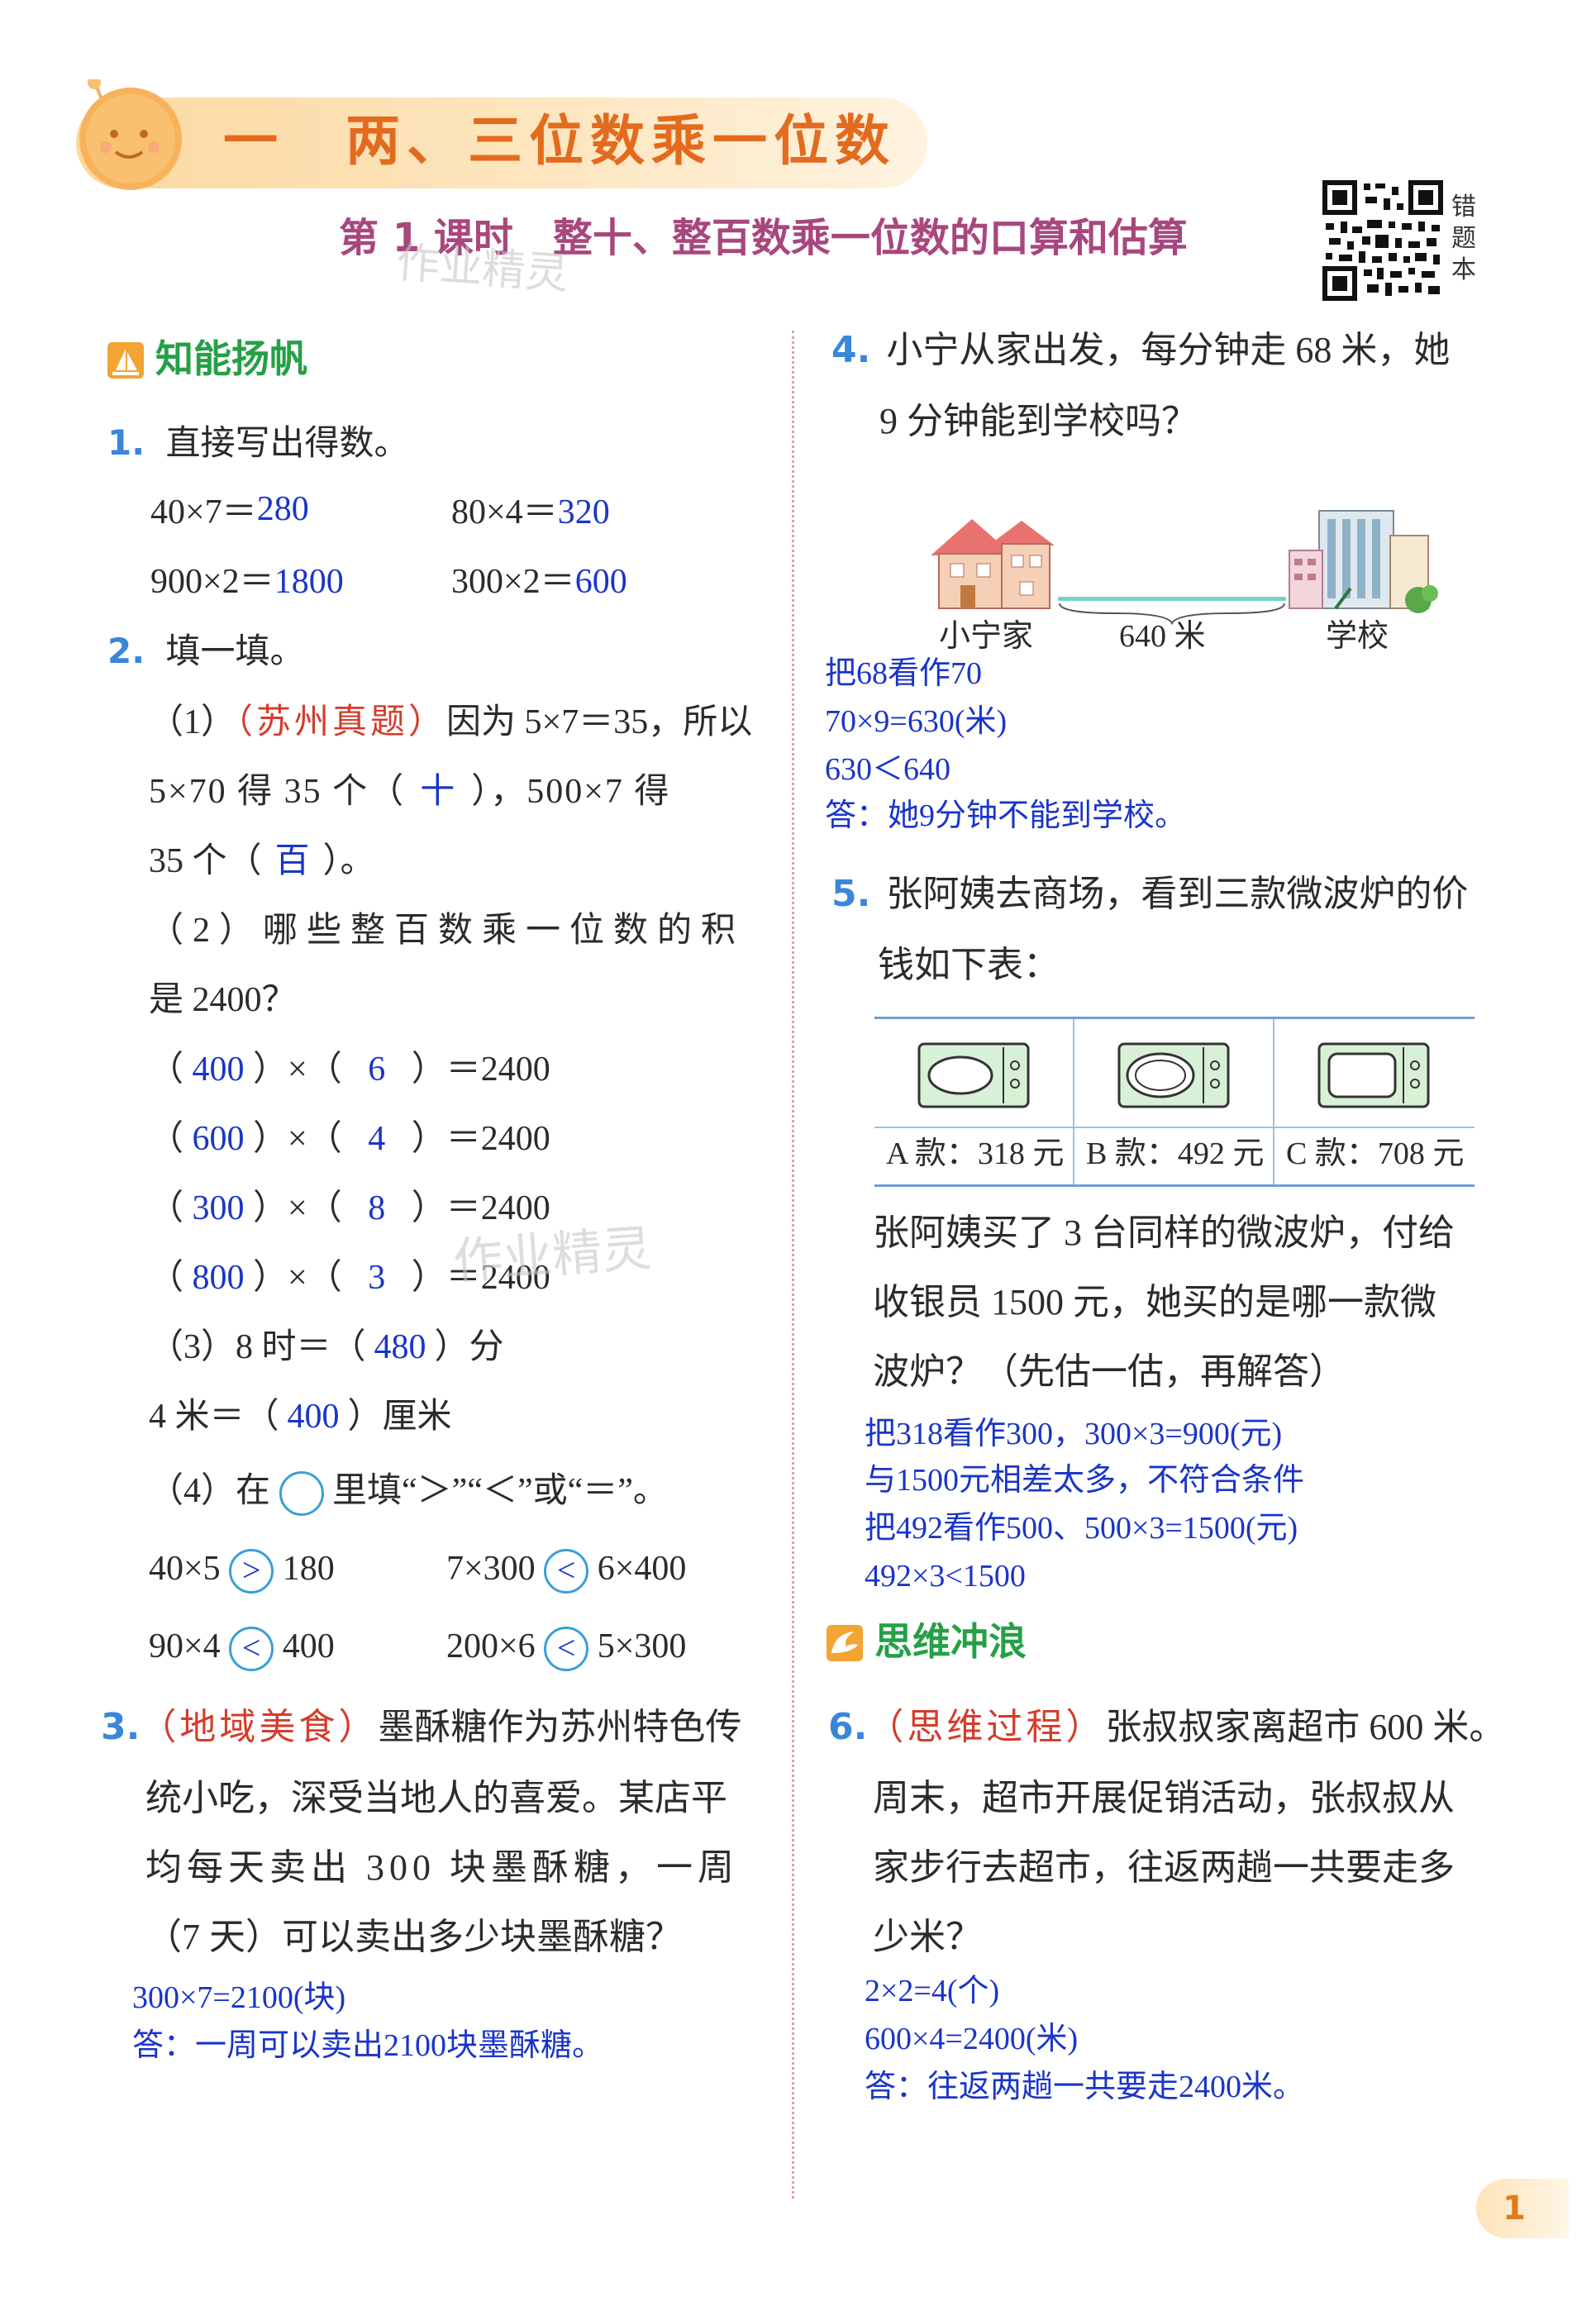  Describe the element at coordinates (231, 358) in the screenshot. I see `section-title-zhineng: 知能扬帆` at that location.